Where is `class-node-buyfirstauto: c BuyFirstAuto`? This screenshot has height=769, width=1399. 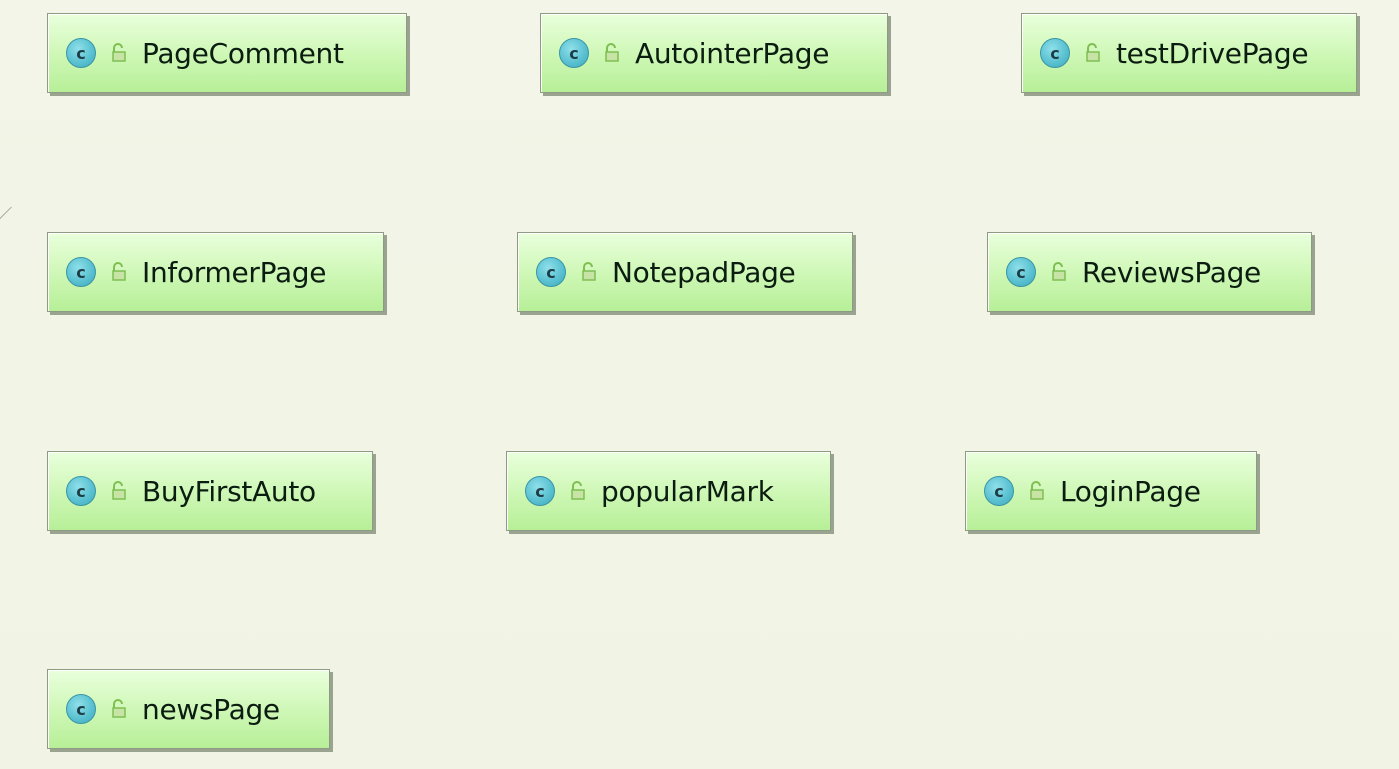
class-node-buyfirstauto: c BuyFirstAuto is located at coordinates (210, 491).